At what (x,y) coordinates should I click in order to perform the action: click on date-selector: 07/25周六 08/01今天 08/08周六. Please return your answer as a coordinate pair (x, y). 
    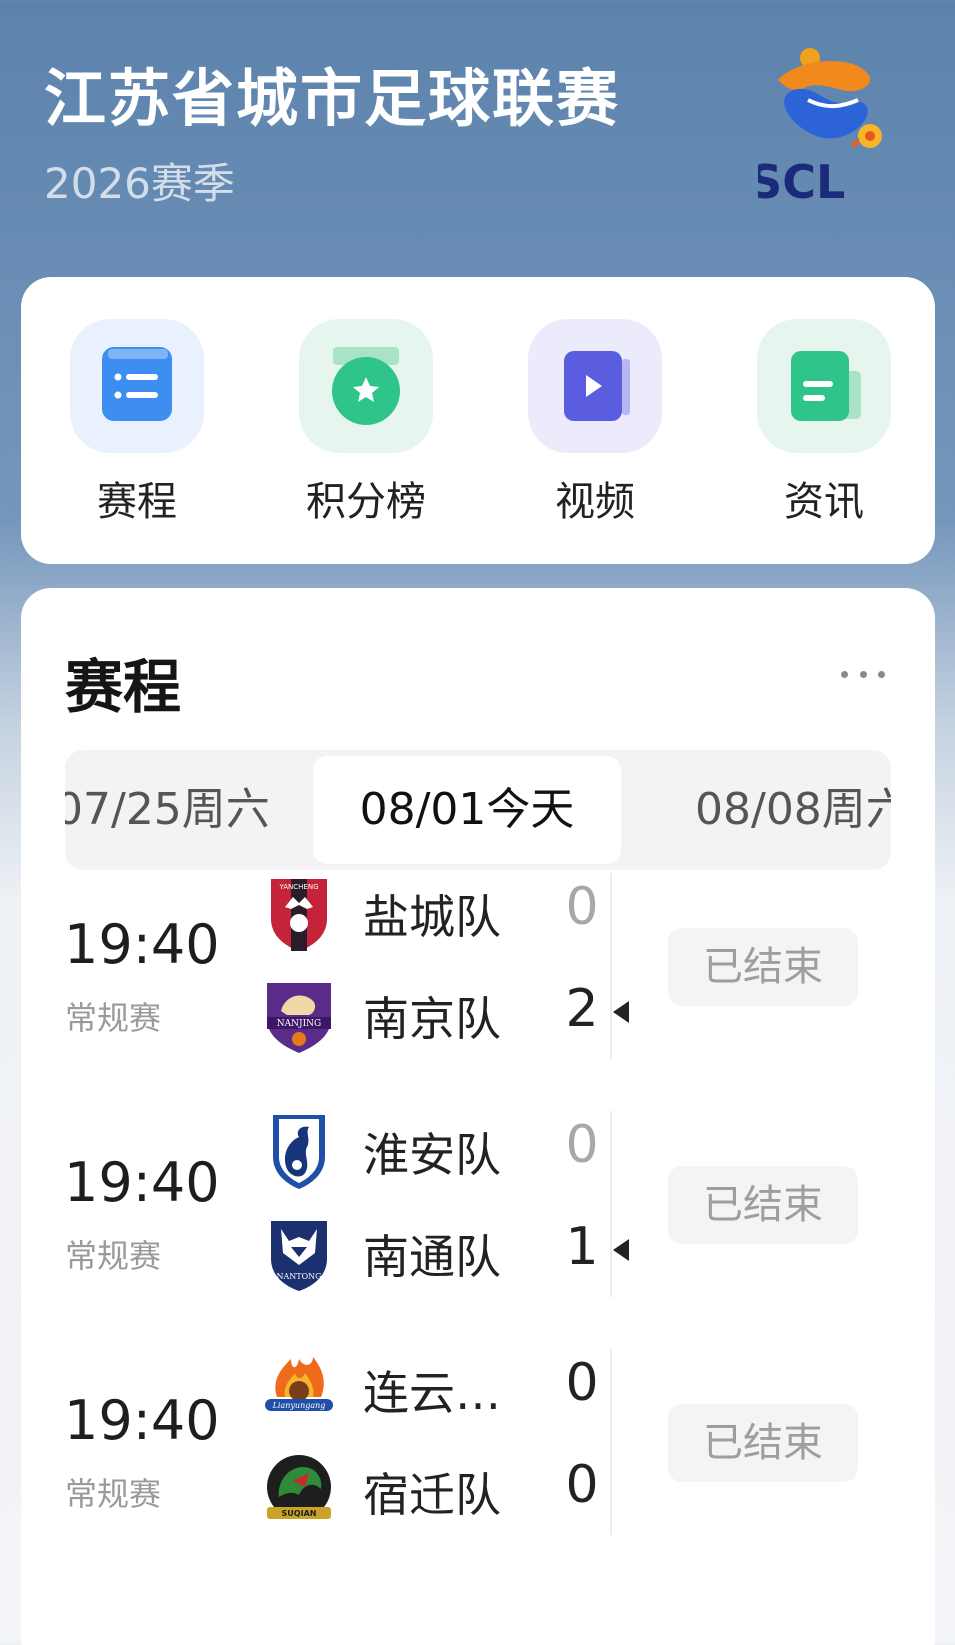
    Looking at the image, I should click on (478, 810).